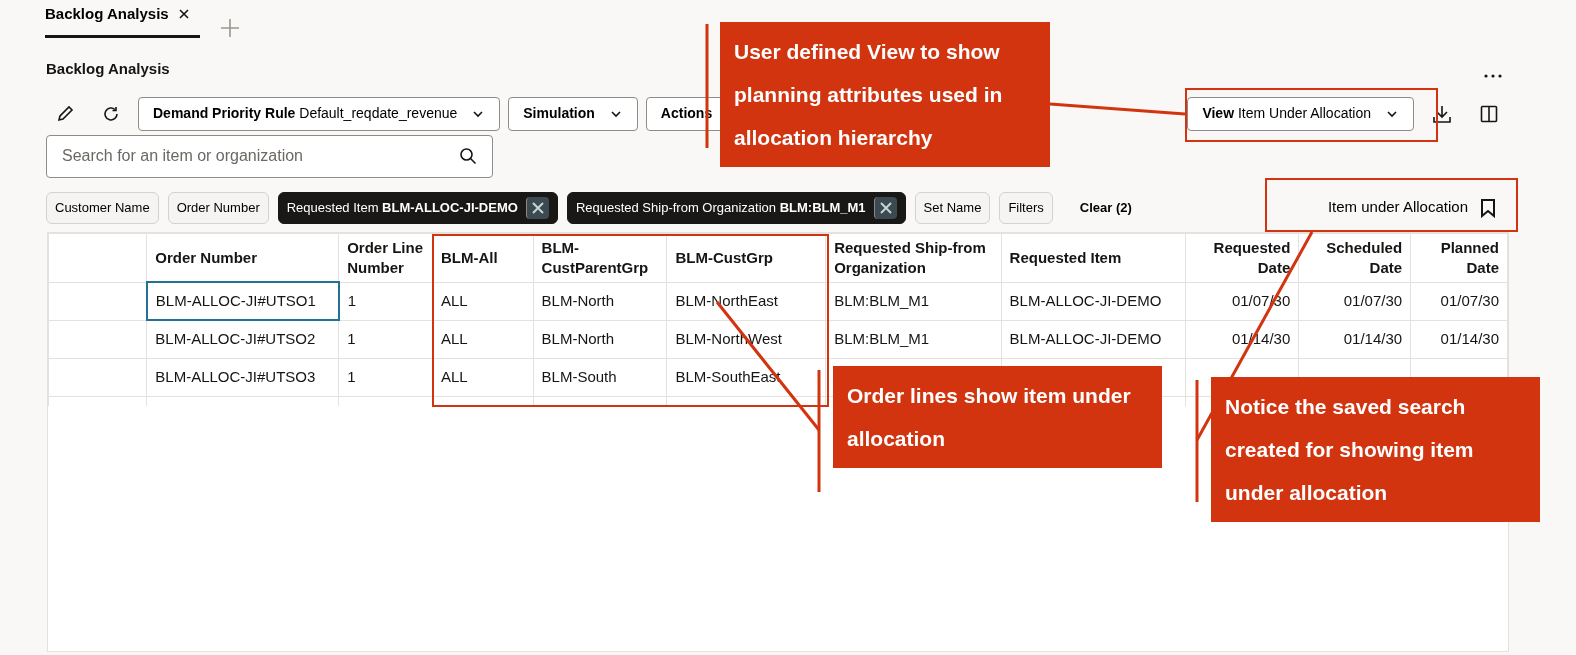  Describe the element at coordinates (1442, 113) in the screenshot. I see `download-icon` at that location.